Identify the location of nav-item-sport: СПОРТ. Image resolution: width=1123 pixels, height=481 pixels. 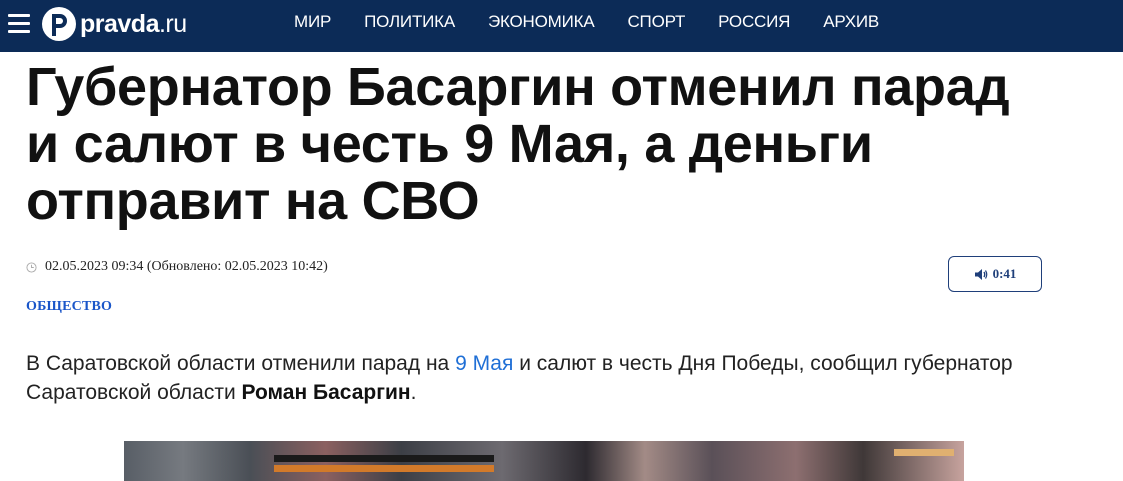
(656, 22).